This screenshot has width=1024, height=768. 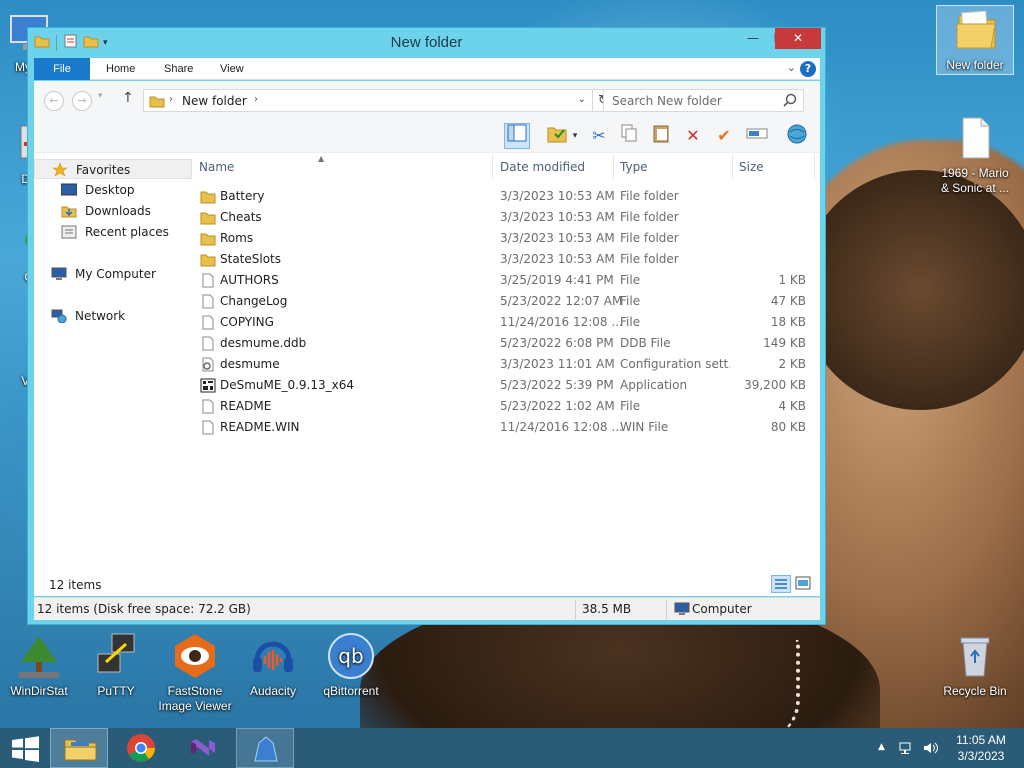 I want to click on file-row: Roms 3/3/2023 10:53 AM File folder, so click(x=507, y=238).